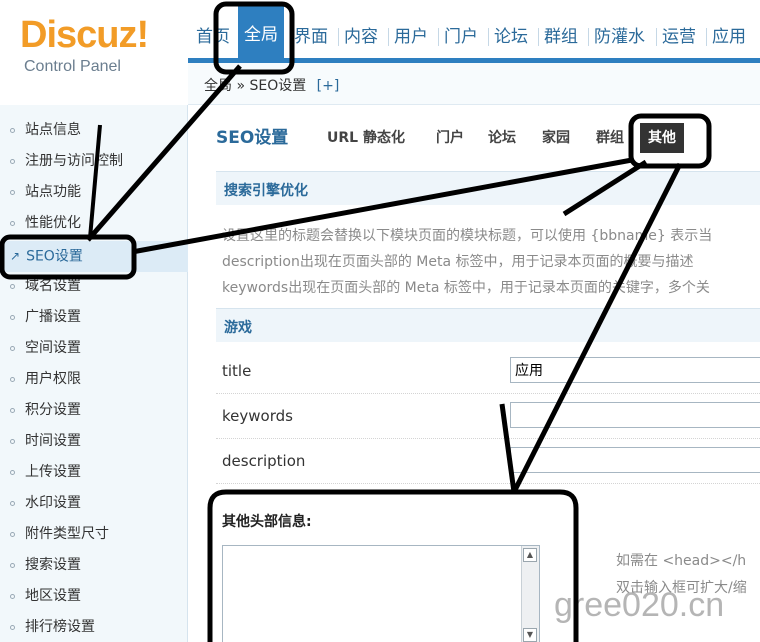 This screenshot has height=642, width=760. Describe the element at coordinates (366, 138) in the screenshot. I see `tab-url-static: URL 静态化` at that location.